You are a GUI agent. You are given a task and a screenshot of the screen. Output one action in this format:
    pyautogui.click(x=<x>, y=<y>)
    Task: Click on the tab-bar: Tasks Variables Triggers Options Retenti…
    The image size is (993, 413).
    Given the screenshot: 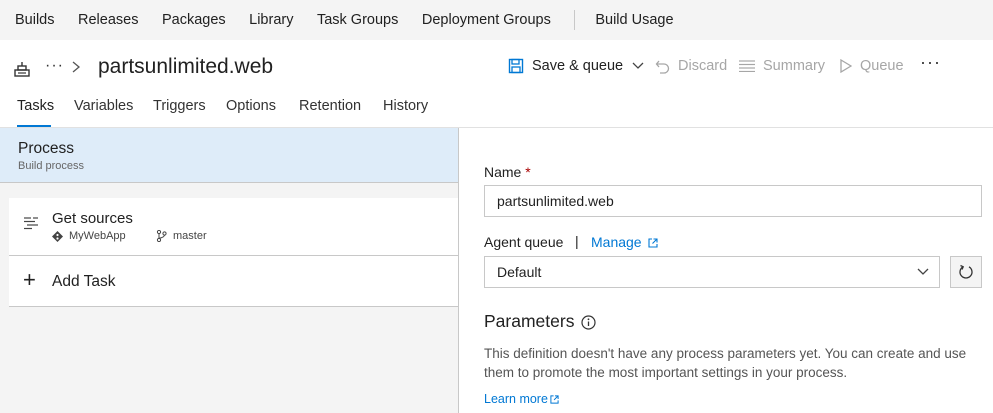 What is the action you would take?
    pyautogui.click(x=496, y=111)
    